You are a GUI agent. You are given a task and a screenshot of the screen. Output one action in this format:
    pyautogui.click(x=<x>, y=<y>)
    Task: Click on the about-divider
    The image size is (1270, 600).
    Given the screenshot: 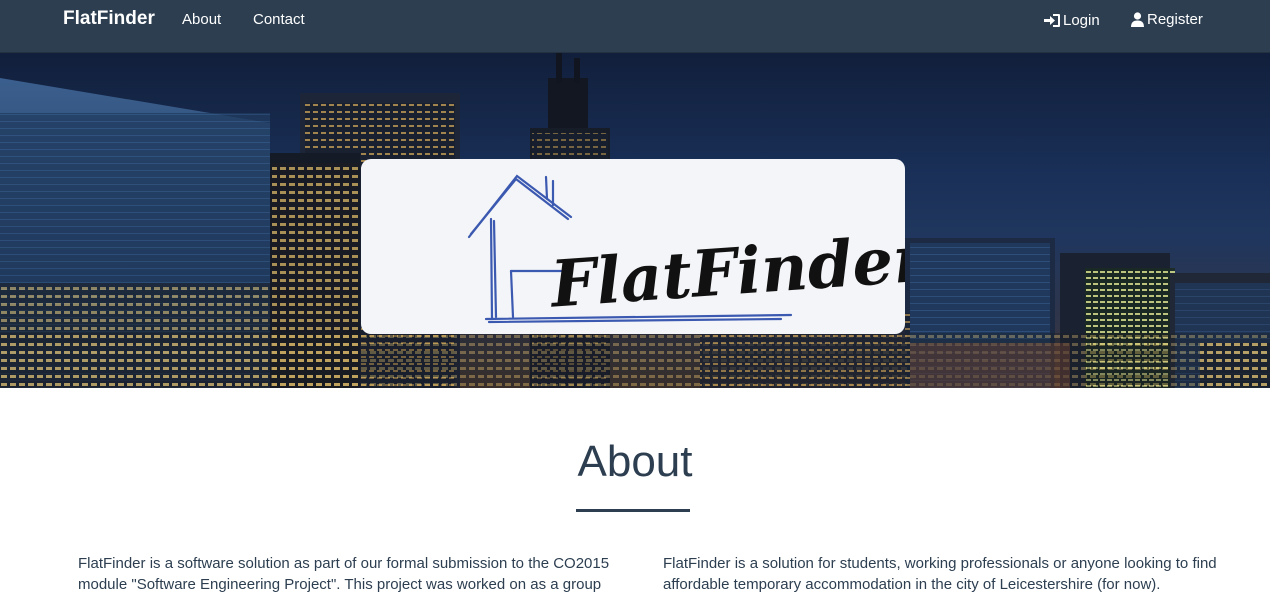 What is the action you would take?
    pyautogui.click(x=633, y=510)
    